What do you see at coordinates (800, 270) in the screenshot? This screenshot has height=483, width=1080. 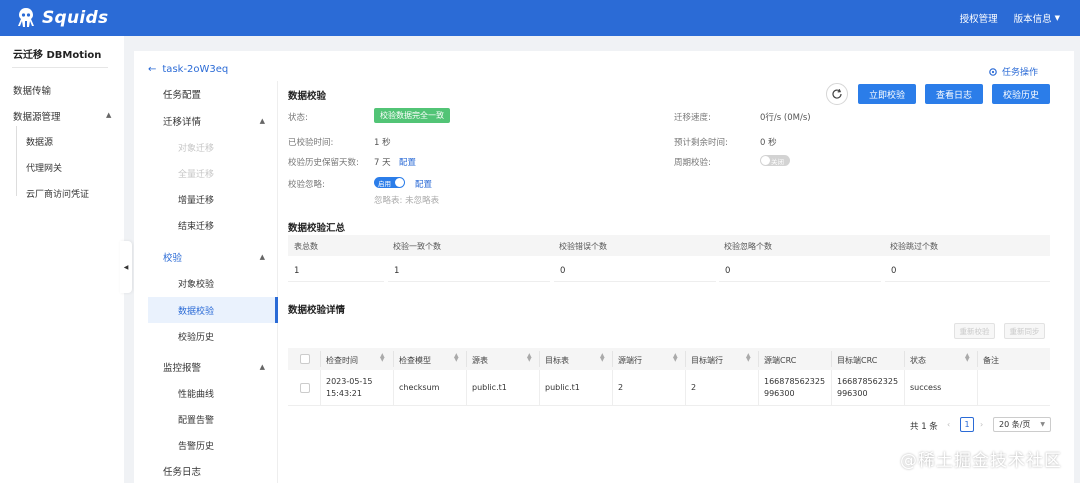 I see `summary-ignored: 0` at bounding box center [800, 270].